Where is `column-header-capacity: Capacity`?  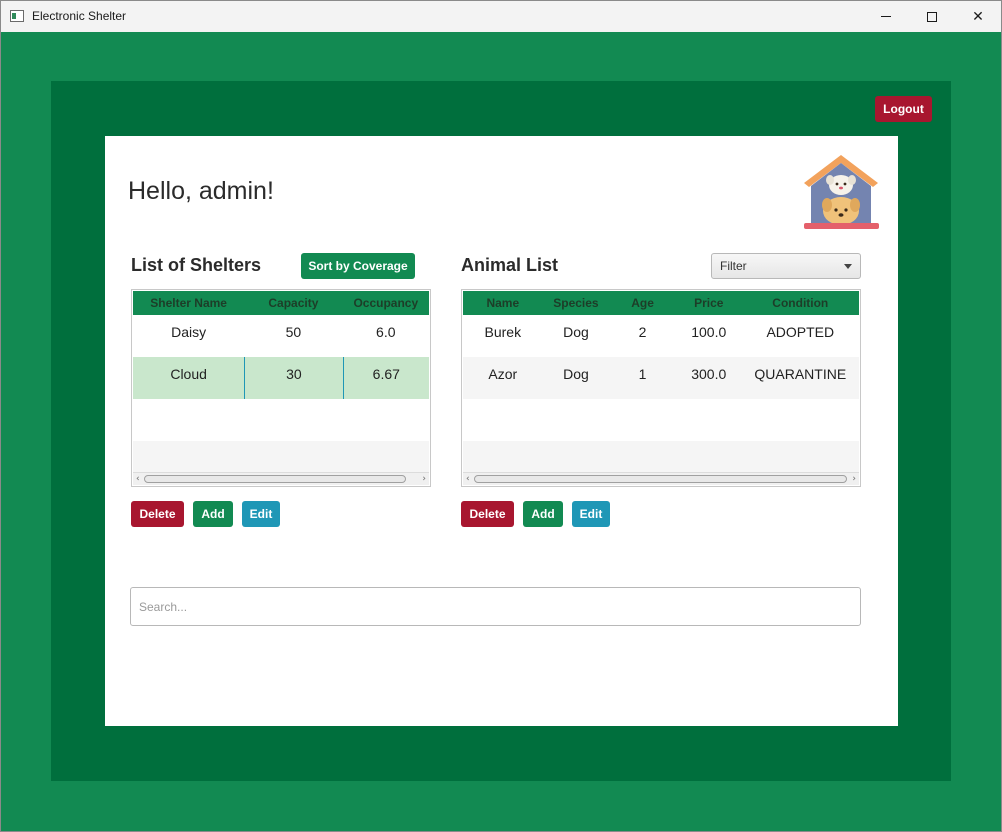 column-header-capacity: Capacity is located at coordinates (293, 303).